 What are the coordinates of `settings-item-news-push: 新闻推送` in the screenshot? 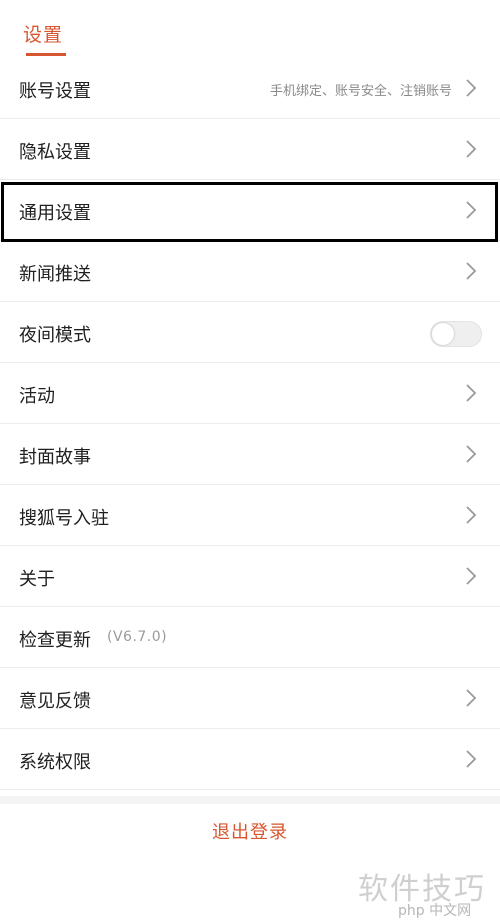 It's located at (250, 271).